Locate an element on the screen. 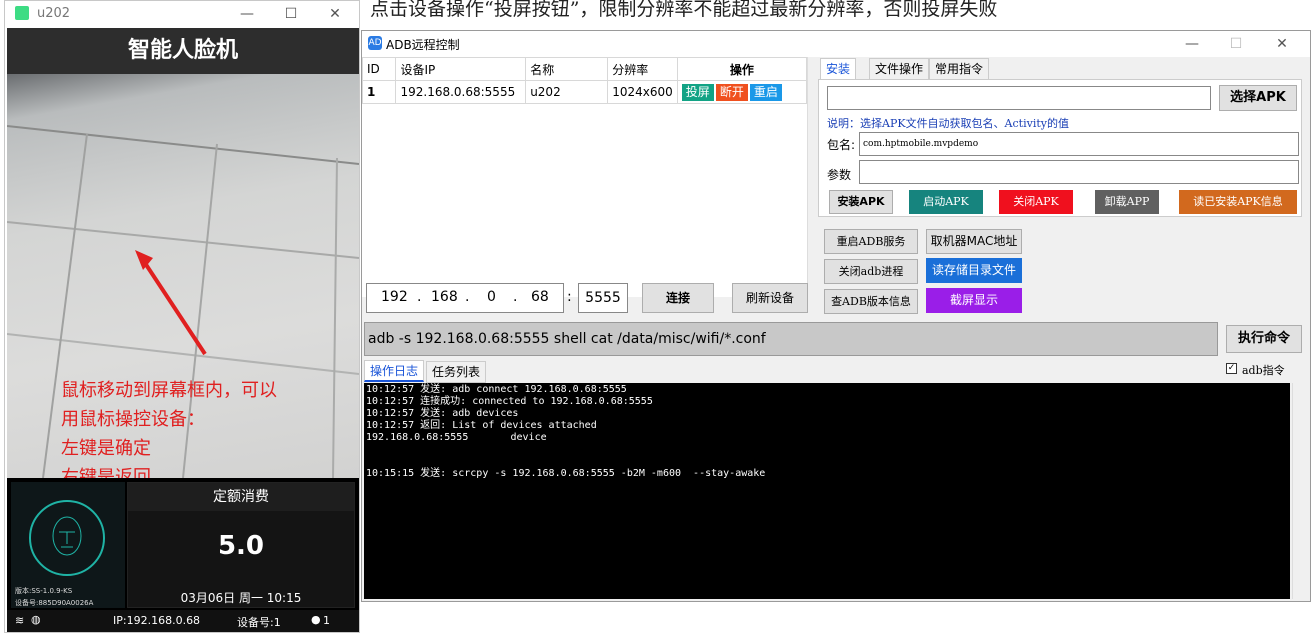 Image resolution: width=1316 pixels, height=633 pixels. tab-common-commands: 常用指令 is located at coordinates (959, 69).